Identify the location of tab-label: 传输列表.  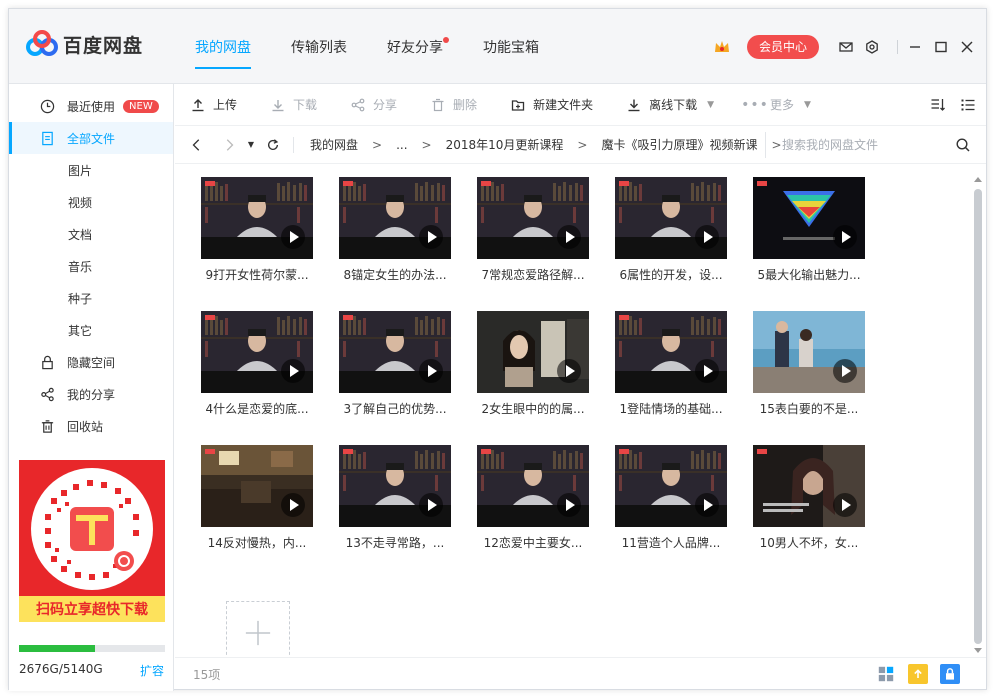
(319, 47).